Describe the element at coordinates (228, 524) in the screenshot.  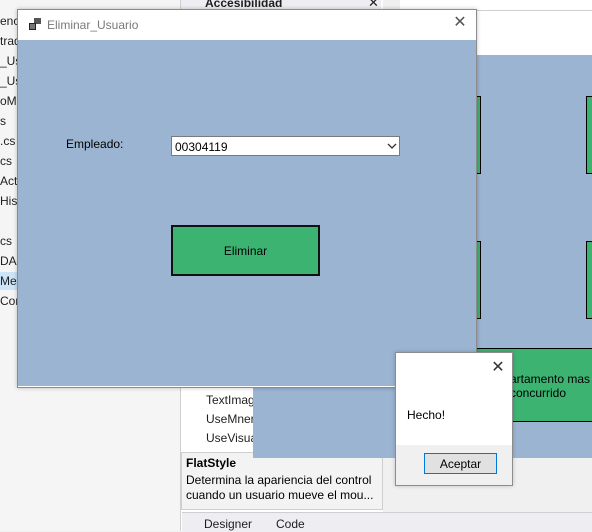
I see `tab-designer: Designer` at that location.